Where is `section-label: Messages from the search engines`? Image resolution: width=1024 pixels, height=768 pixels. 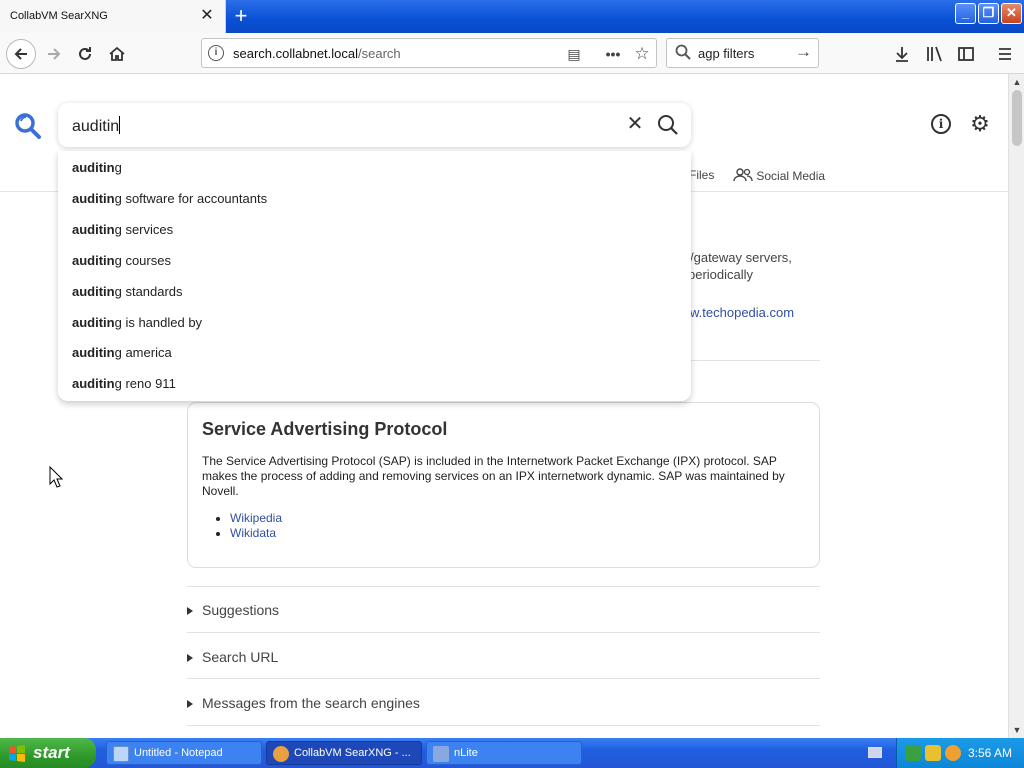
section-label: Messages from the search engines is located at coordinates (311, 703).